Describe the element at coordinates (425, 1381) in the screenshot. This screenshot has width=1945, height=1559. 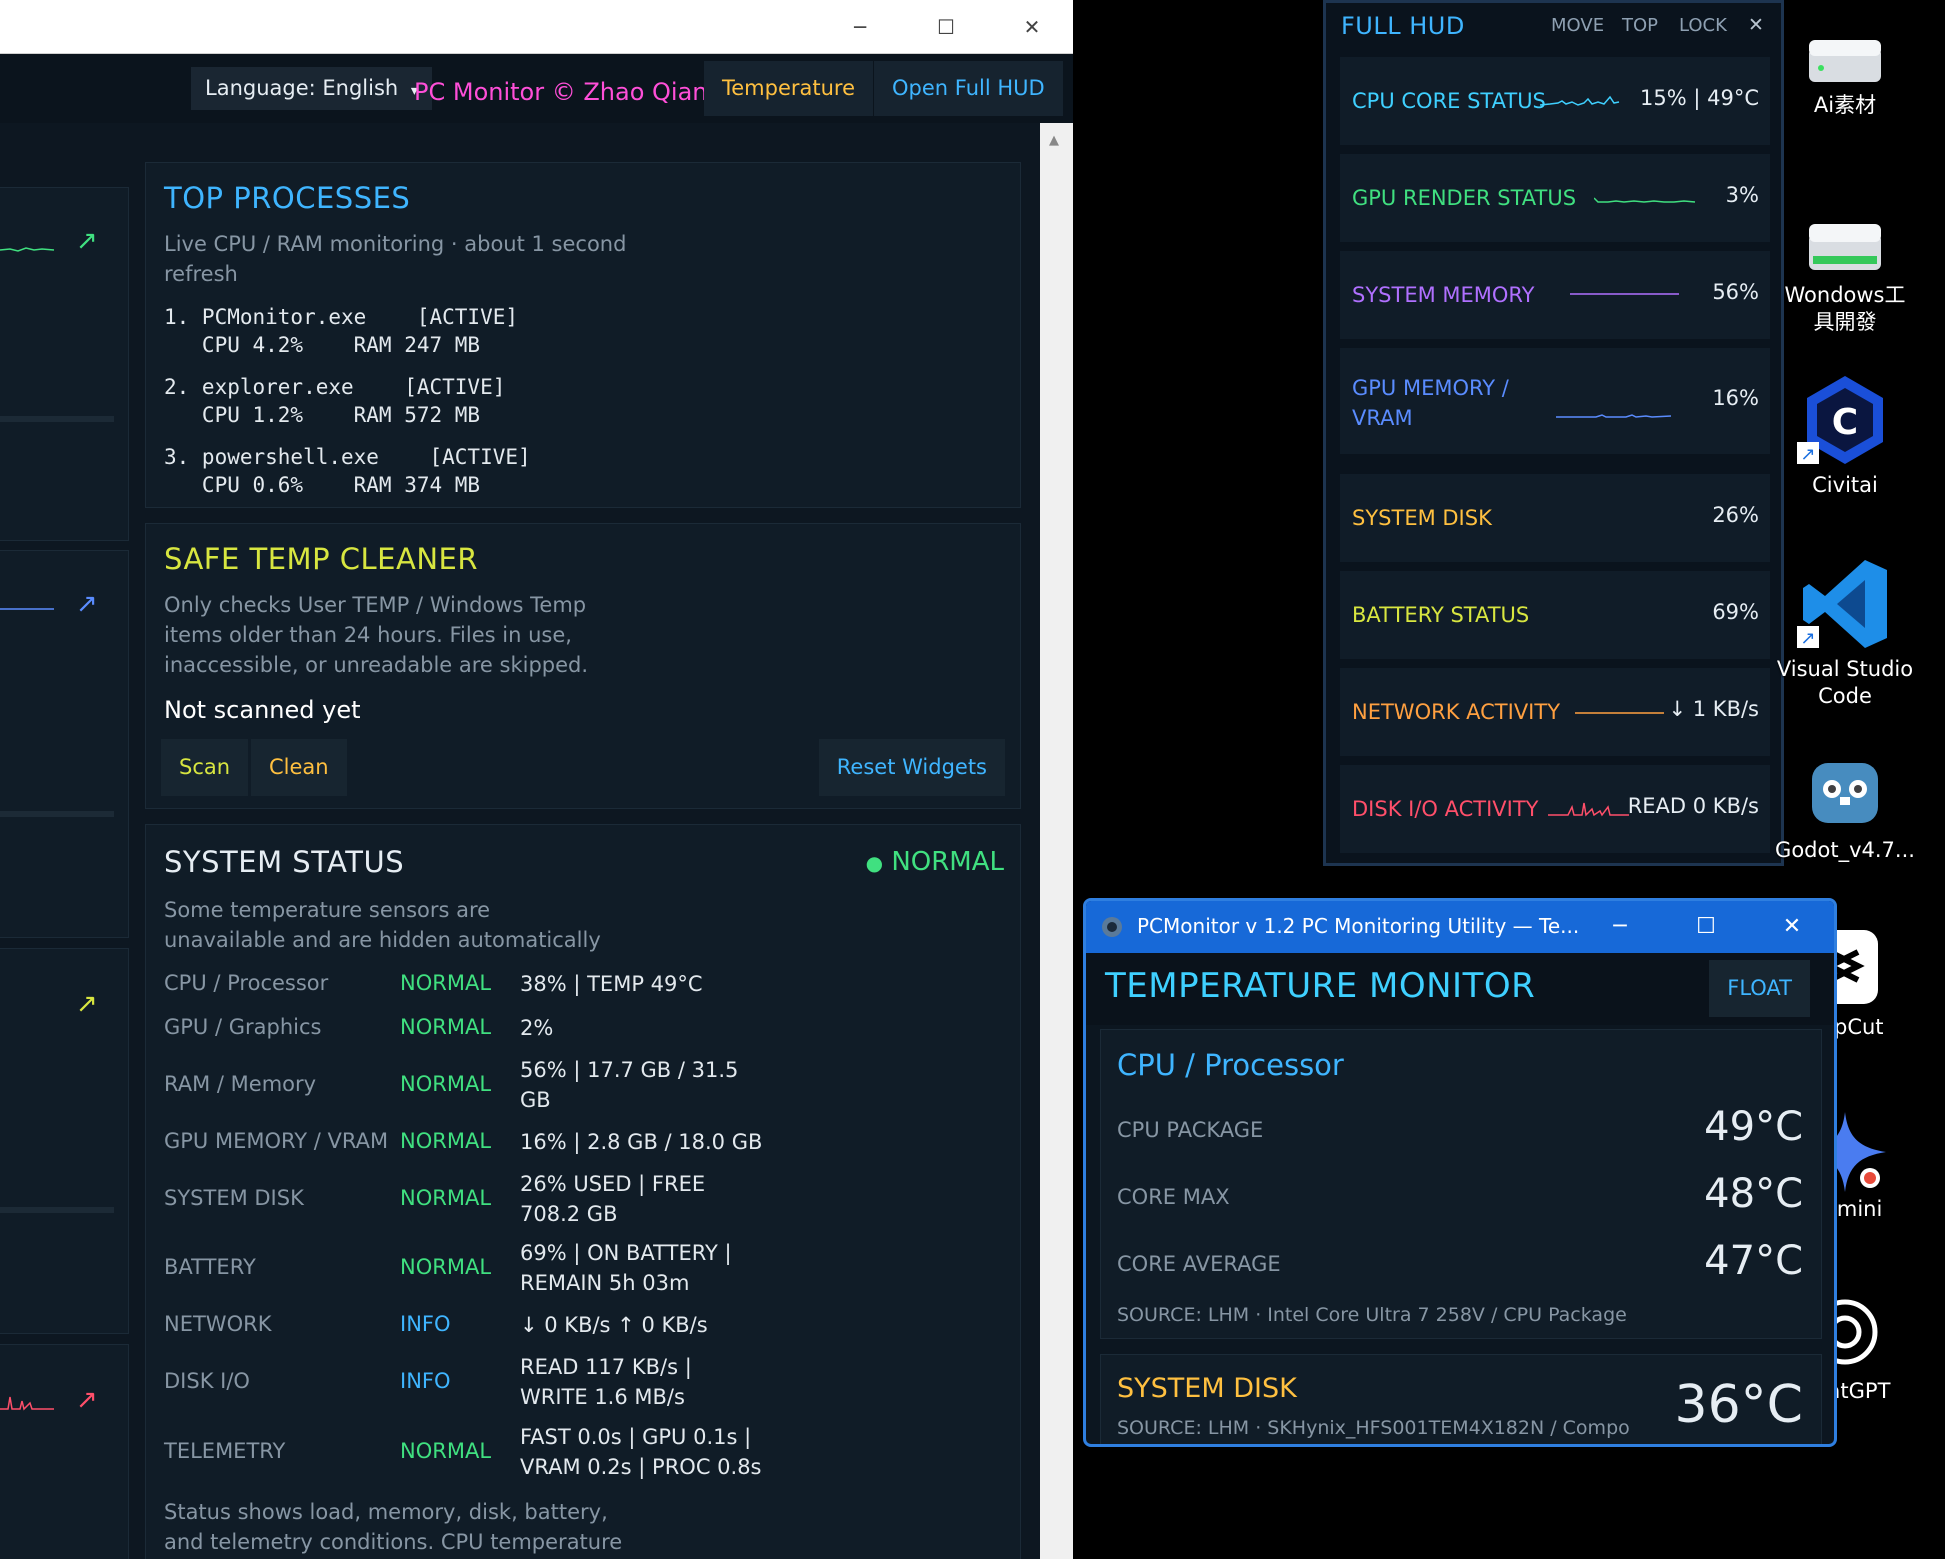
I see `status-state: INFO` at that location.